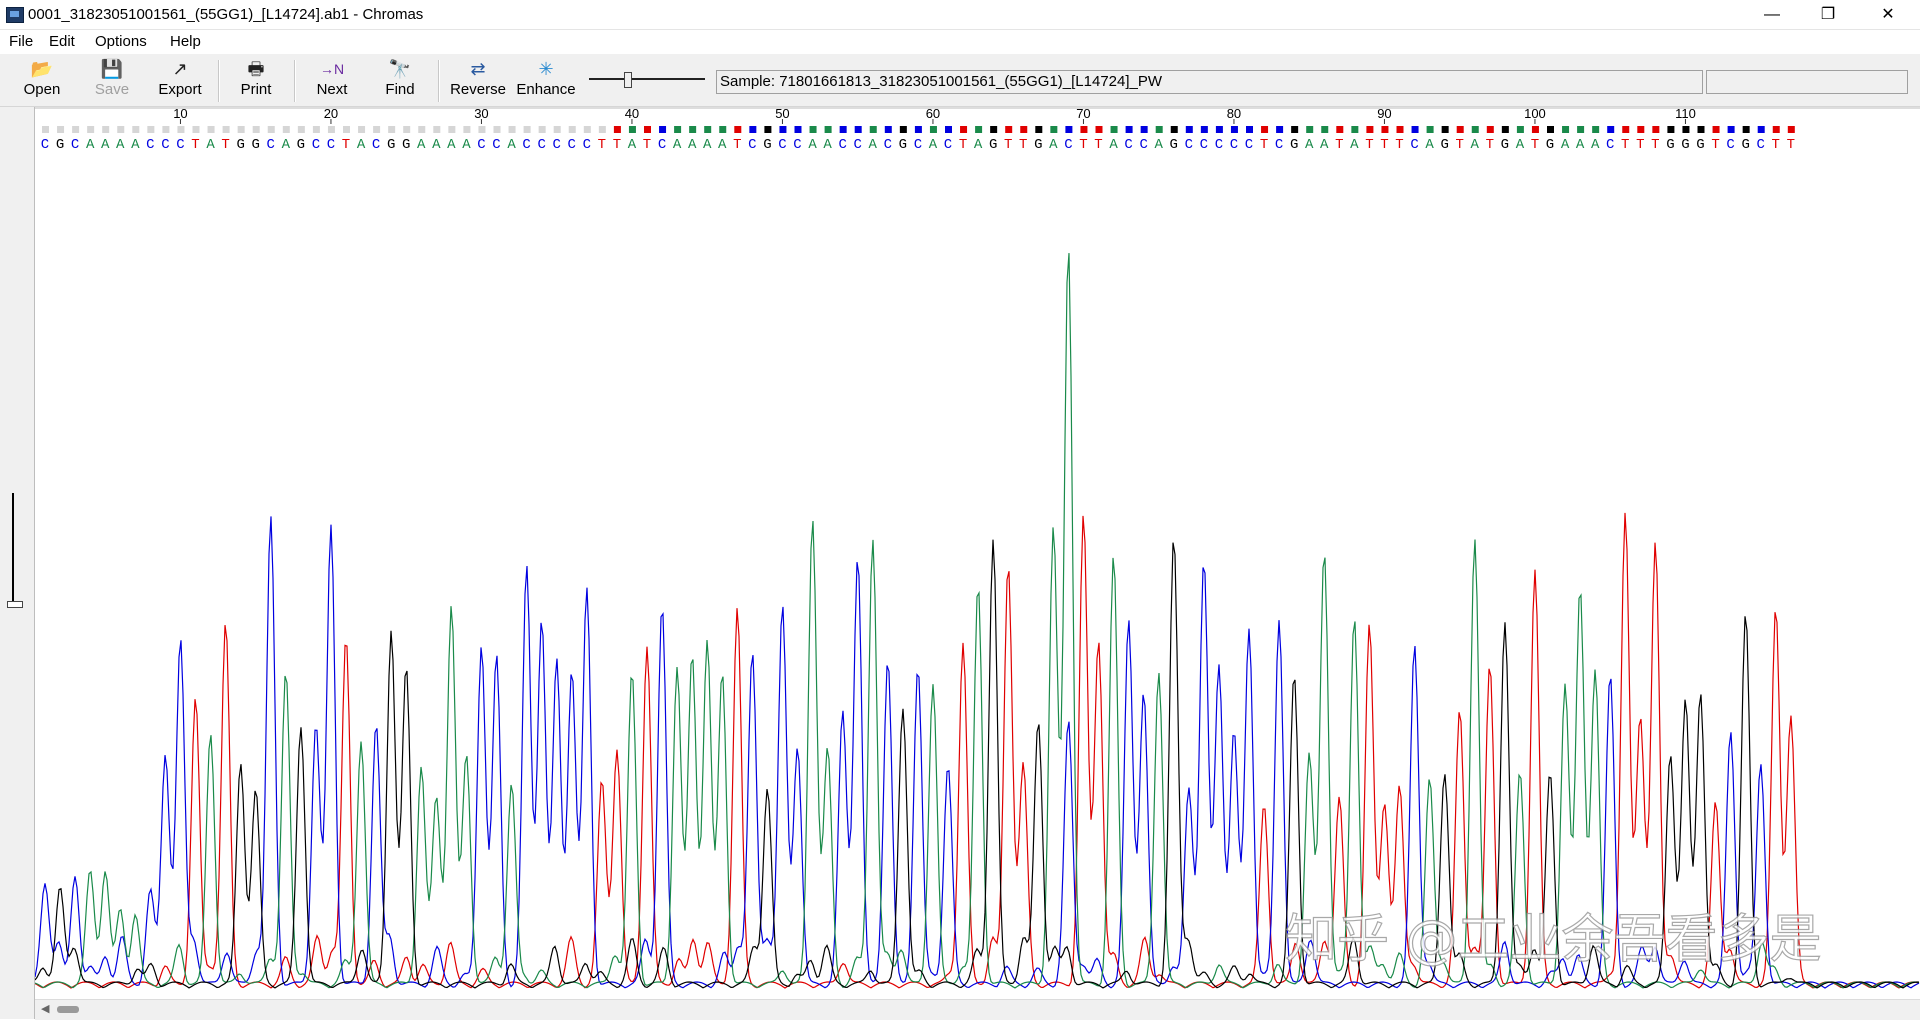 The height and width of the screenshot is (1020, 1920). Describe the element at coordinates (15, 604) in the screenshot. I see `vertical-scale-thumb` at that location.